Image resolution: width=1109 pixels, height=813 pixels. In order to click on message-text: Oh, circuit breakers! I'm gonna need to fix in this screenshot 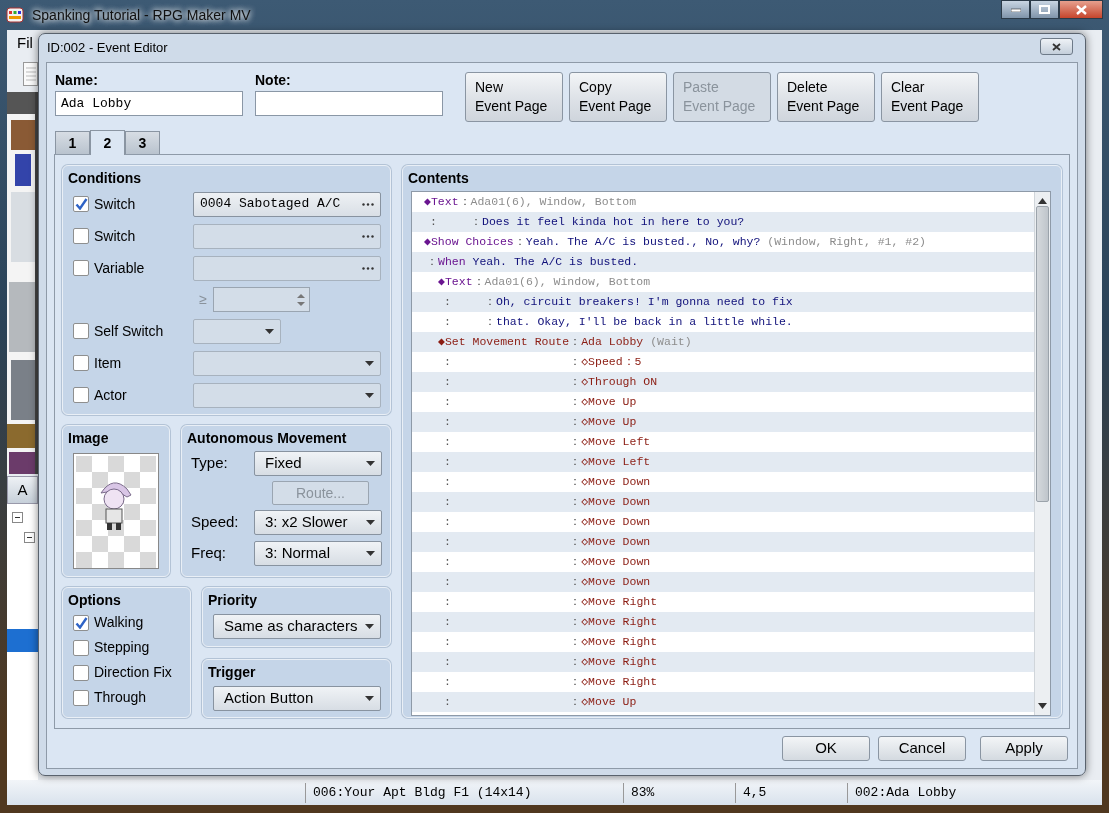, I will do `click(644, 302)`.